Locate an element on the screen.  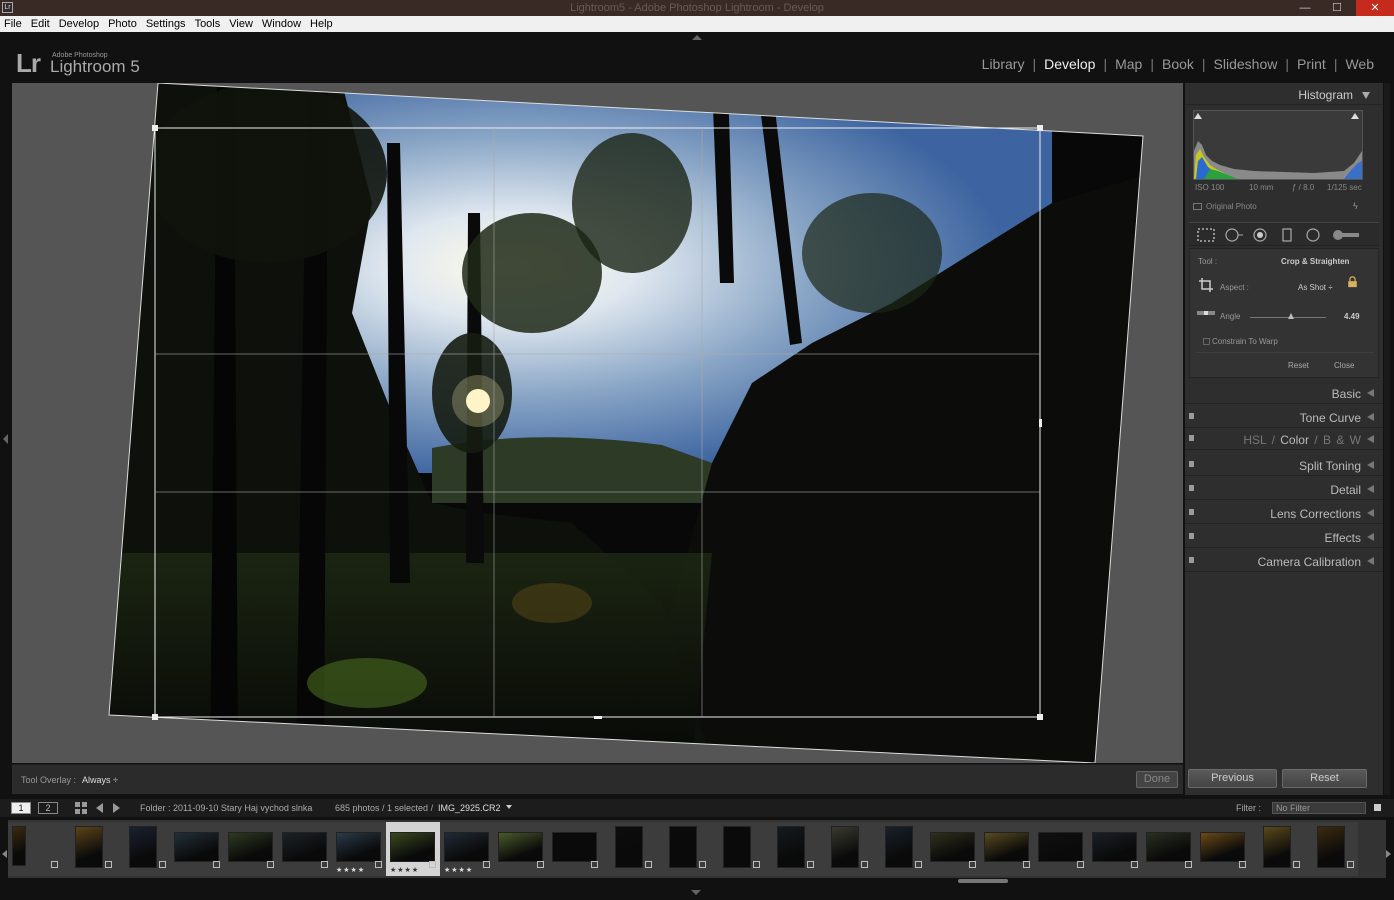
menu-photo: Photo is located at coordinates (122, 24).